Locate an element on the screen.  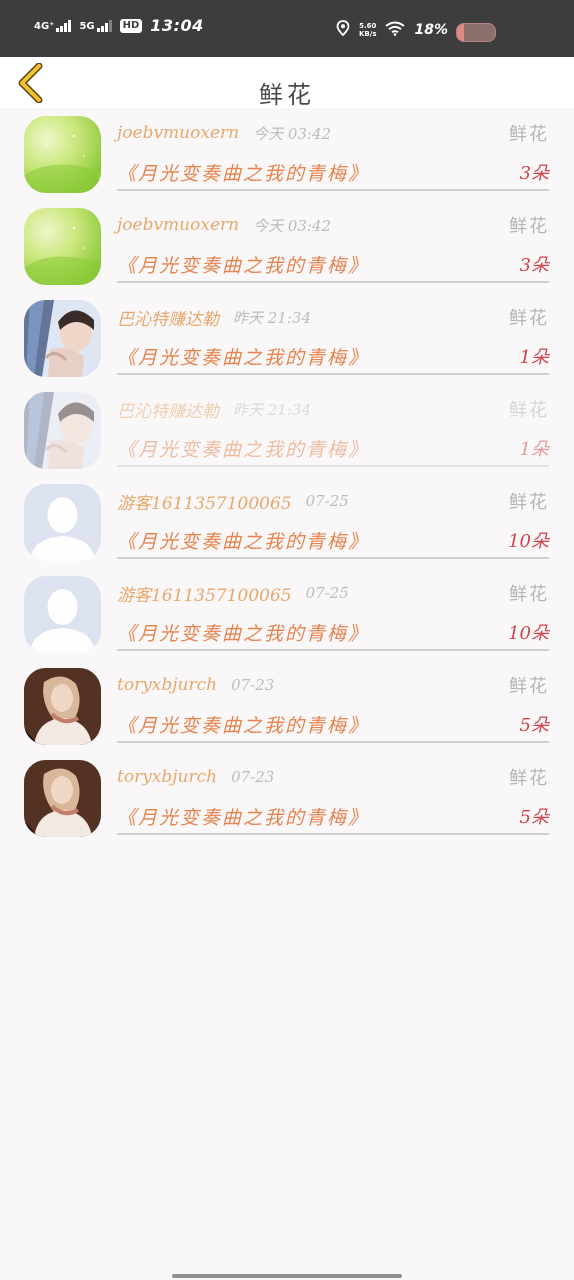
net-label-5g: 5G is located at coordinates (87, 26).